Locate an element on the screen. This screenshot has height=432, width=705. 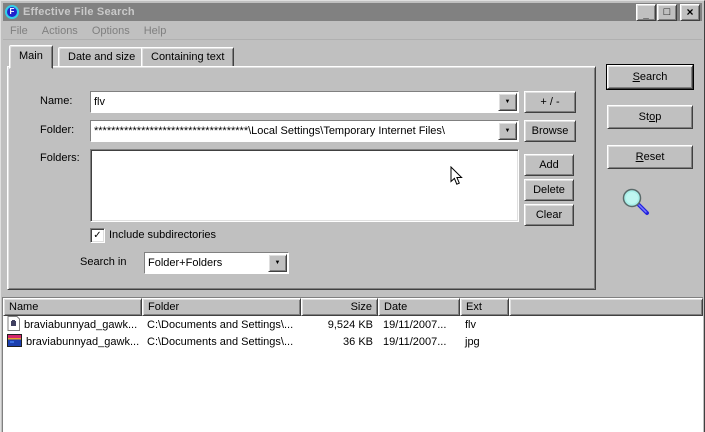
plus-minus-button: + / - is located at coordinates (550, 102).